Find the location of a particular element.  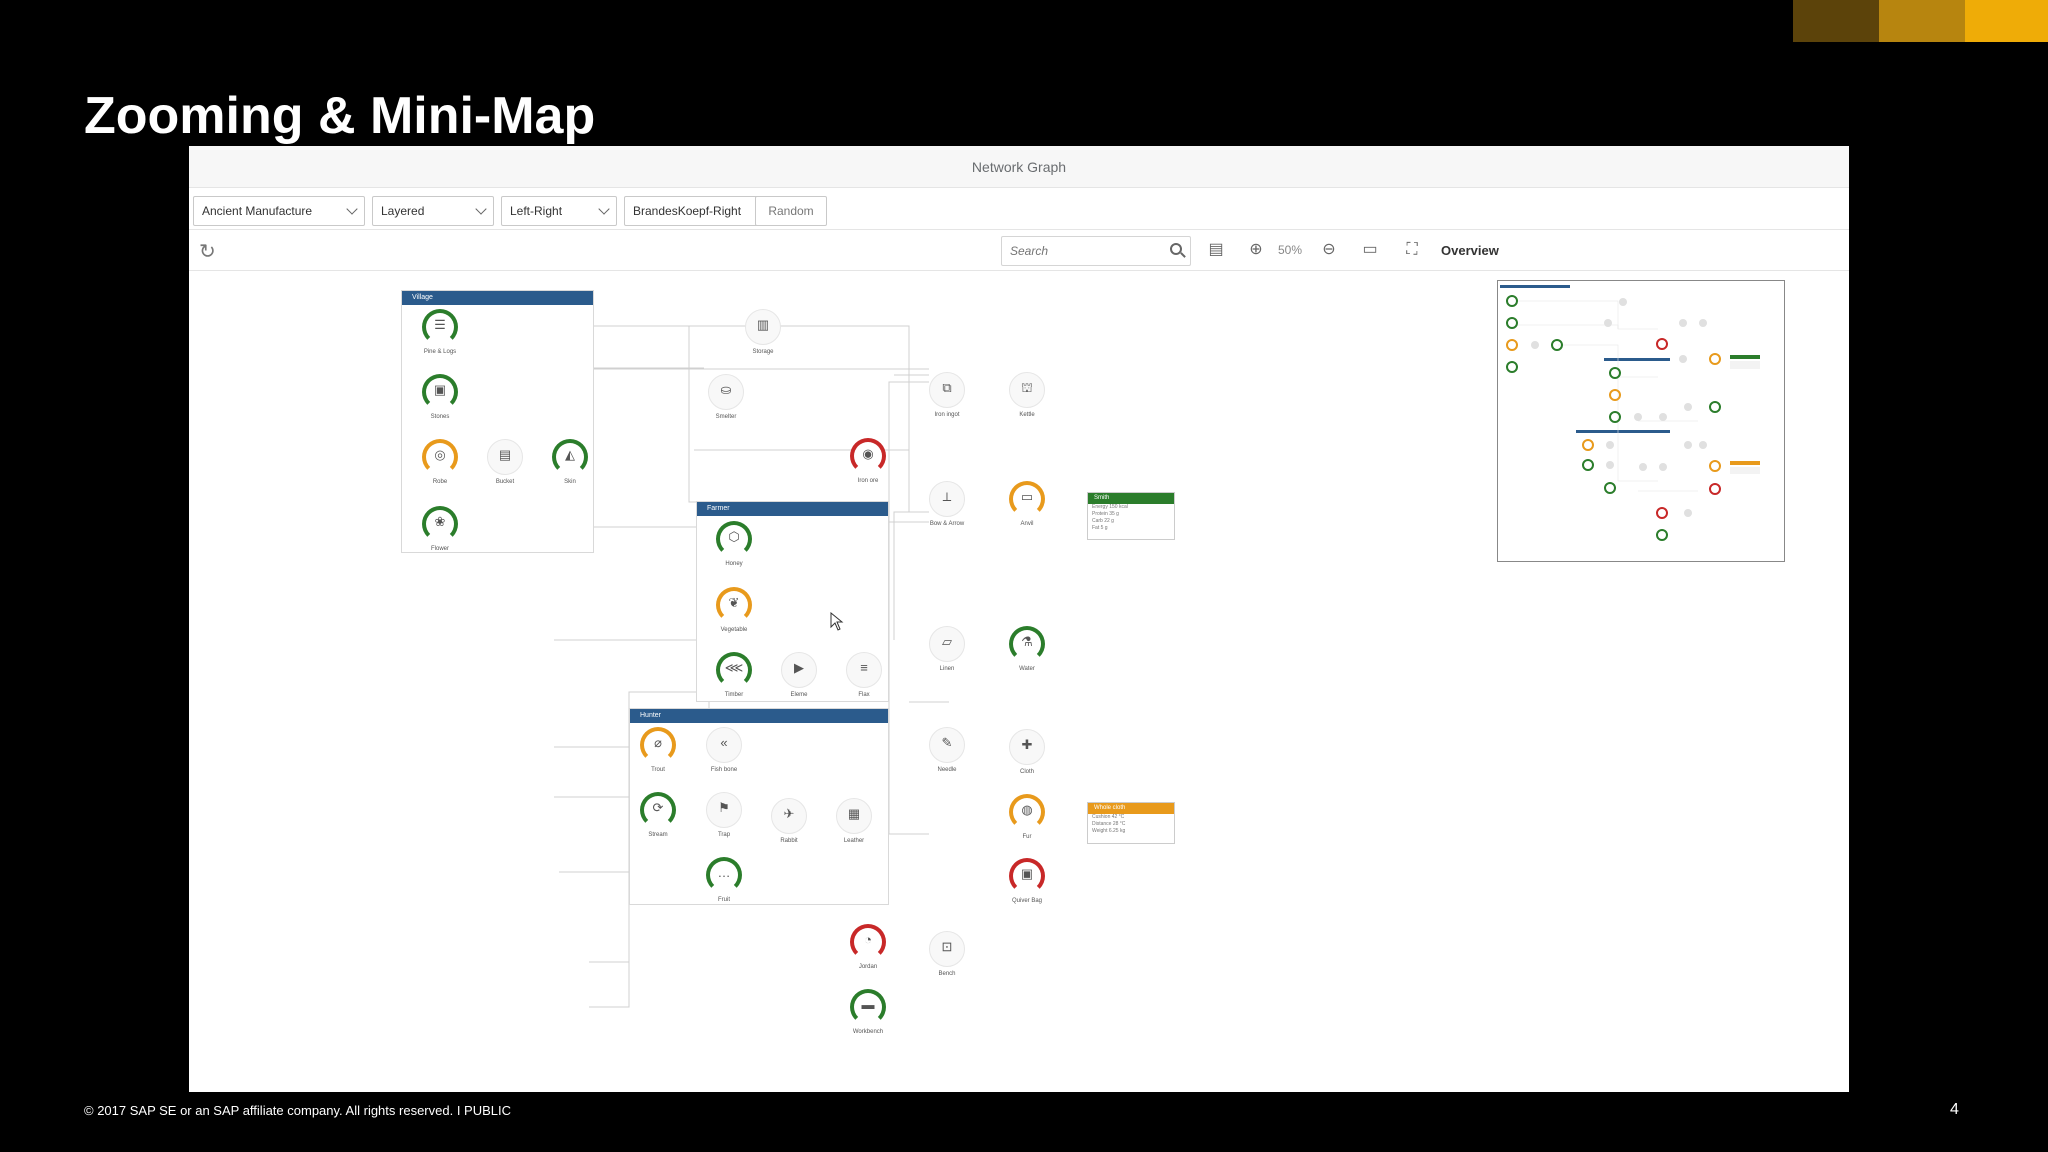

graph-node: ▦ Leather is located at coordinates (854, 820).